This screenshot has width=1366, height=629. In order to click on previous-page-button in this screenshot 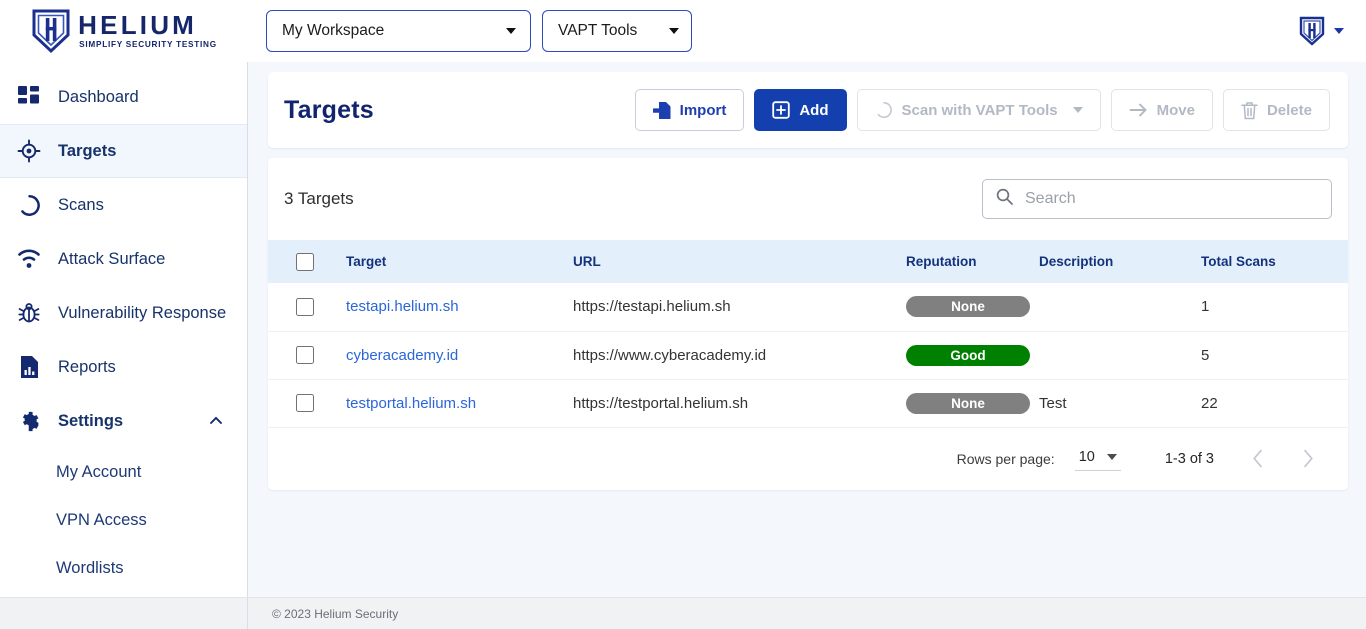, I will do `click(1258, 459)`.